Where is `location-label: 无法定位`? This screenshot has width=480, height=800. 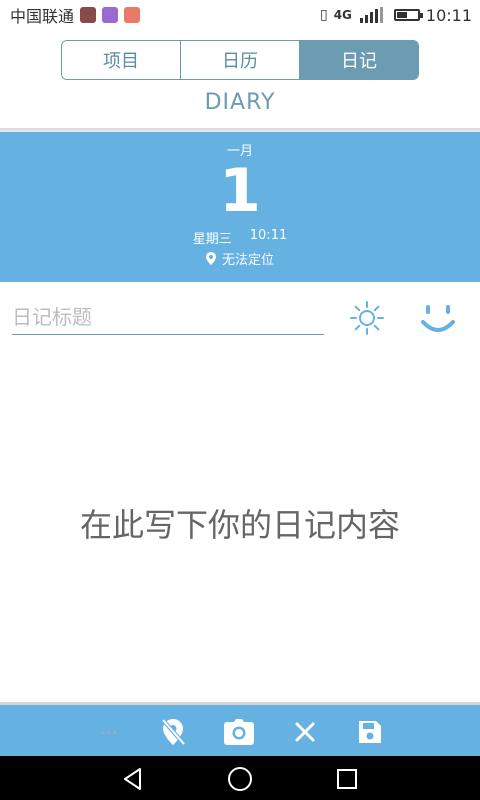 location-label: 无法定位 is located at coordinates (247, 260).